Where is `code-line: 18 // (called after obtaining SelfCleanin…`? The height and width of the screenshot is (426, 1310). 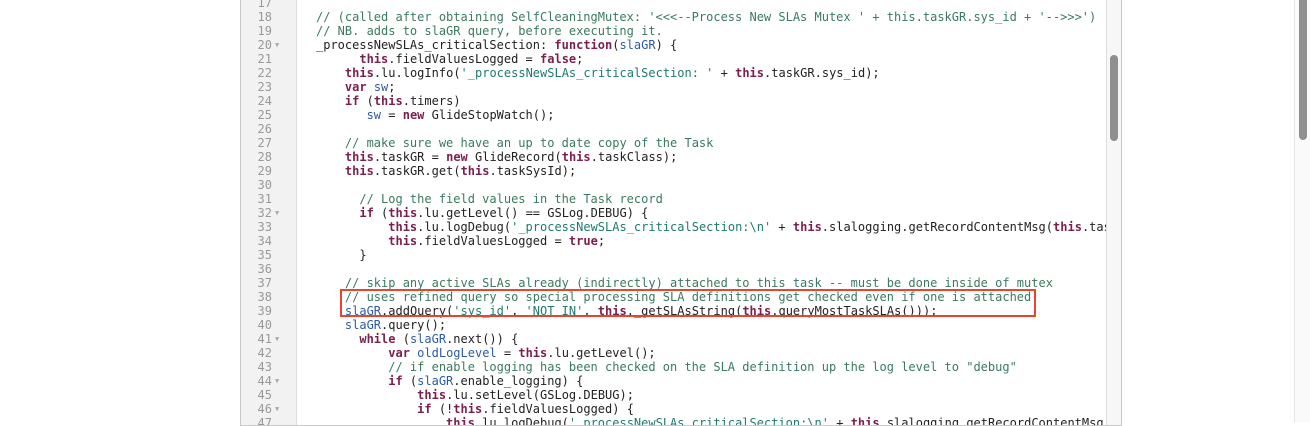 code-line: 18 // (called after obtaining SelfCleanin… is located at coordinates (673, 17).